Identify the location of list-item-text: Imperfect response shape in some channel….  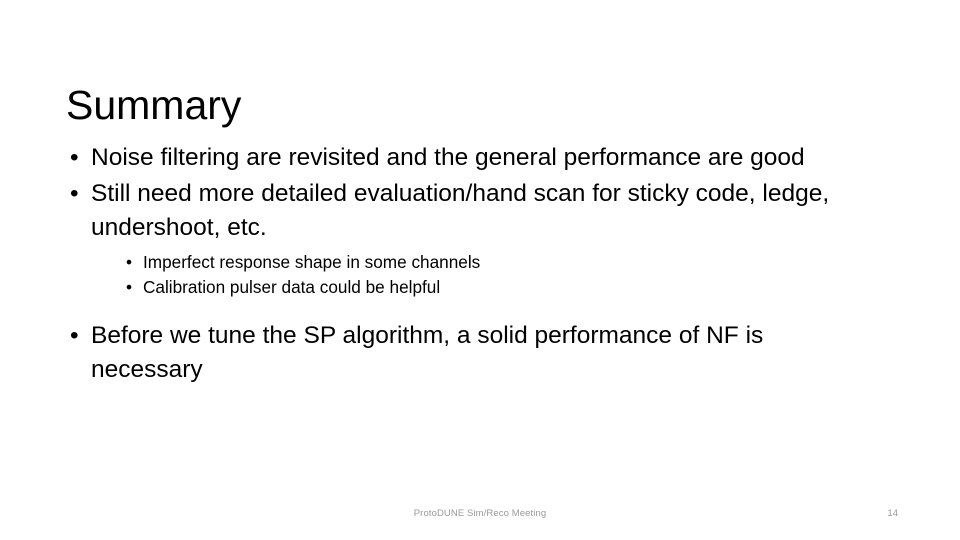
(312, 261).